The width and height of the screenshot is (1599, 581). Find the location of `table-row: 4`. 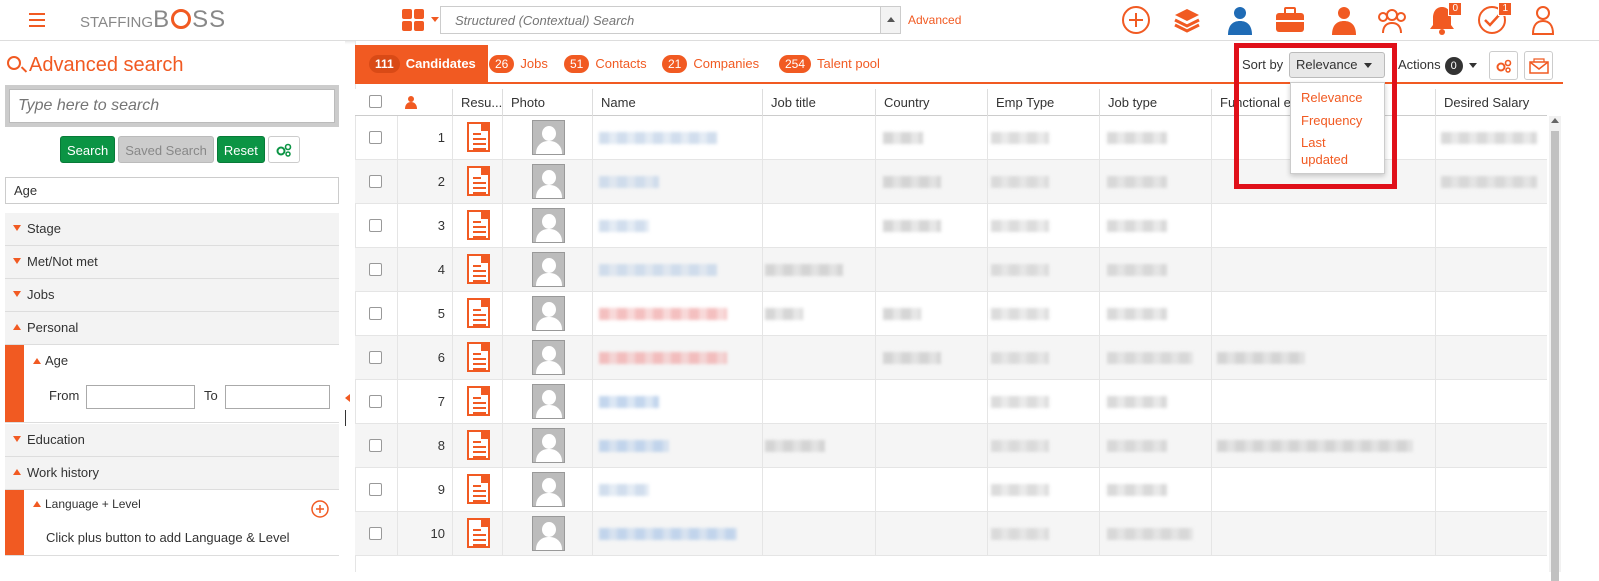

table-row: 4 is located at coordinates (951, 270).